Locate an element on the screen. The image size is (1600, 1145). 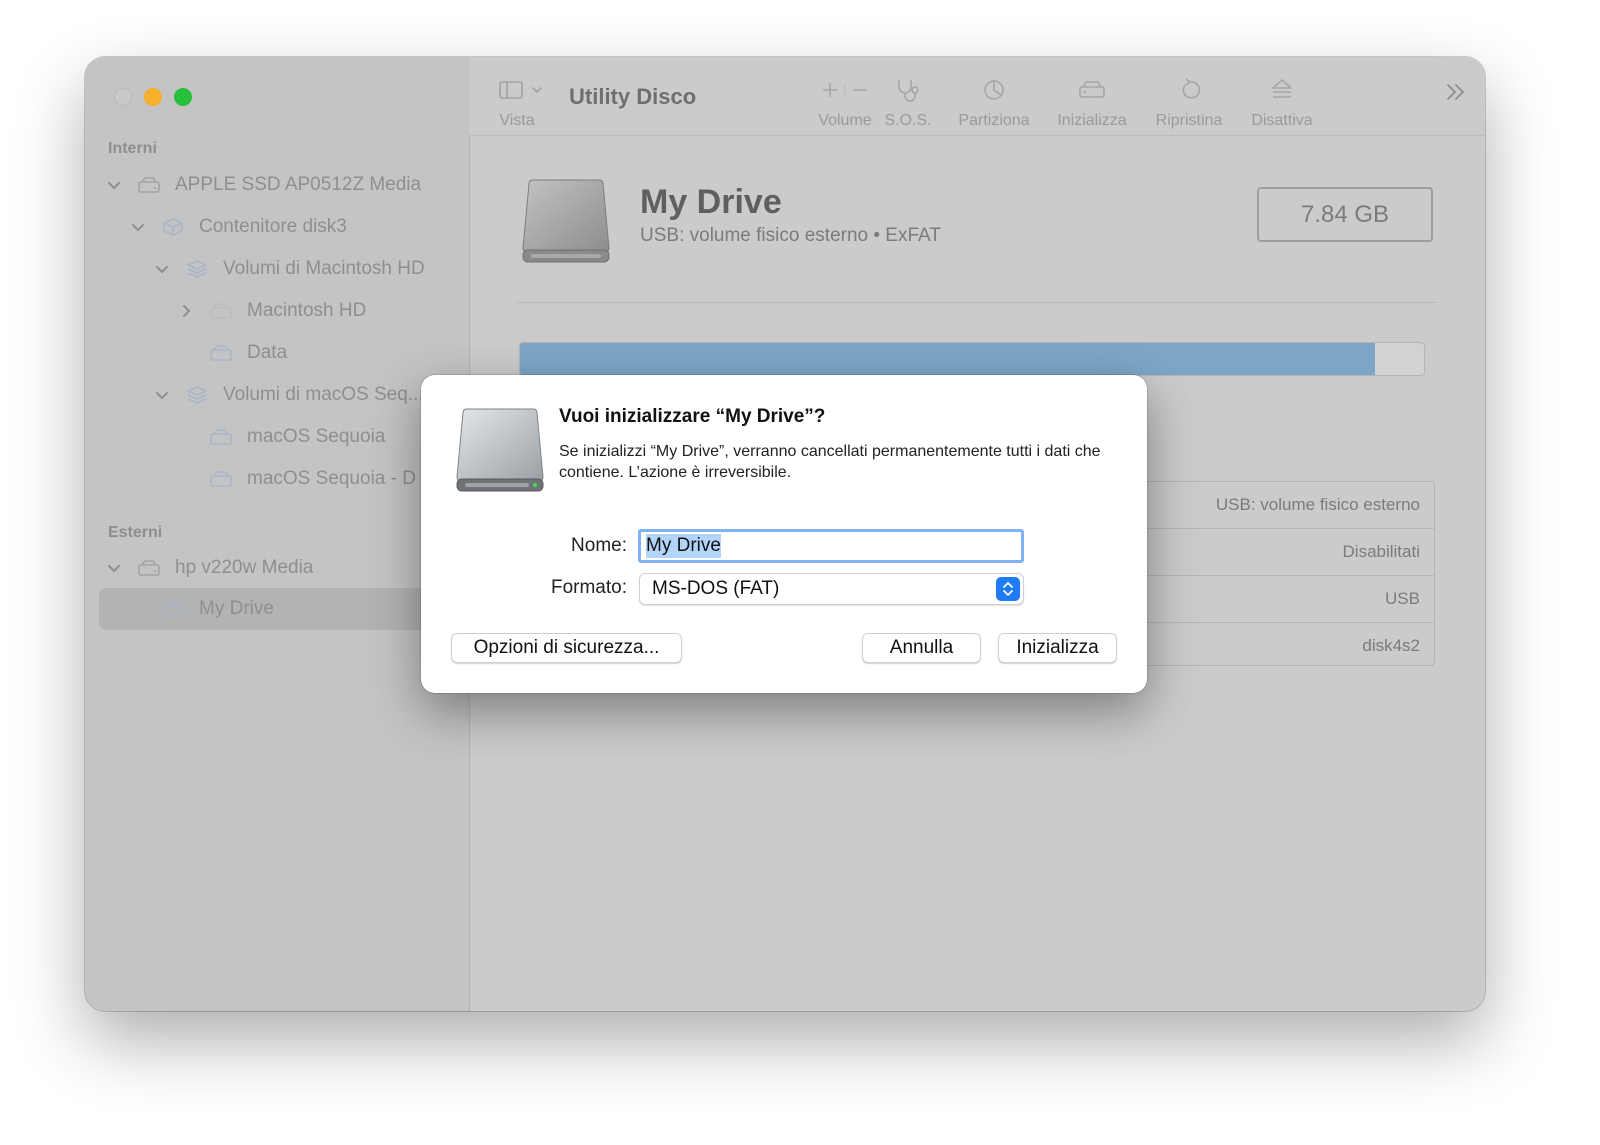
sidebar-item-macintosh-hd: Macintosh HD is located at coordinates (271, 311).